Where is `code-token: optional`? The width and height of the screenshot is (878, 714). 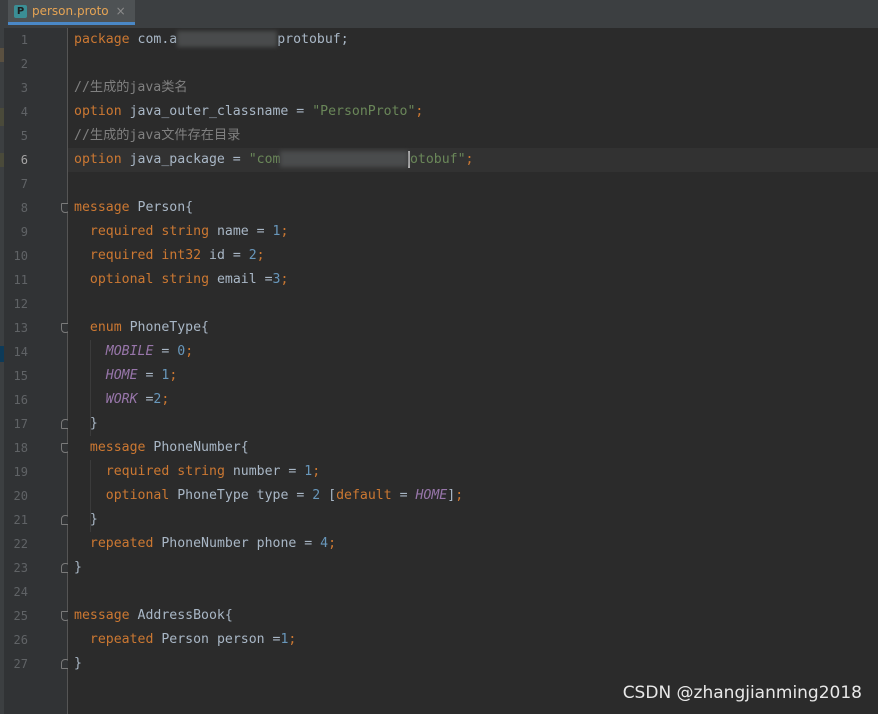
code-token: optional is located at coordinates (121, 279).